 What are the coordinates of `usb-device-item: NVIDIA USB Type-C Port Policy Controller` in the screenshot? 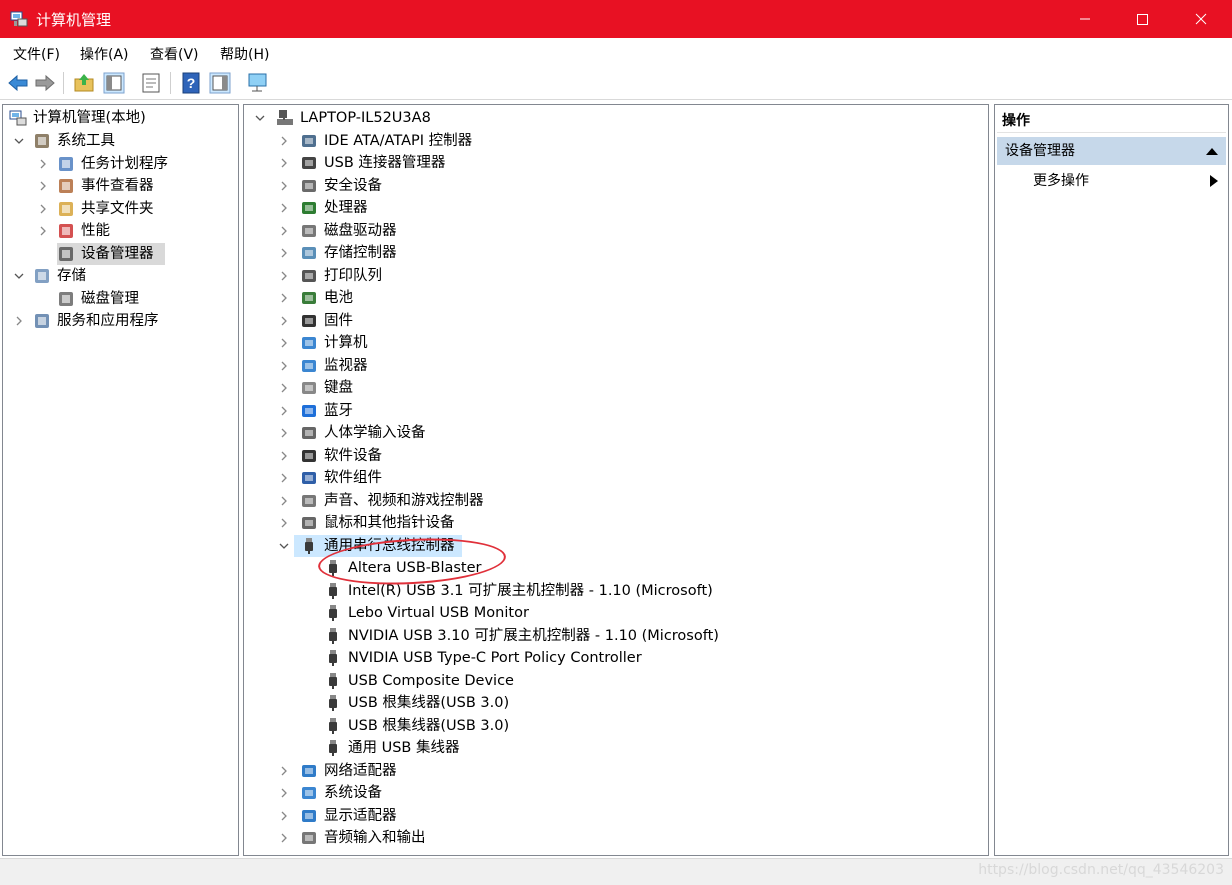 It's located at (613, 658).